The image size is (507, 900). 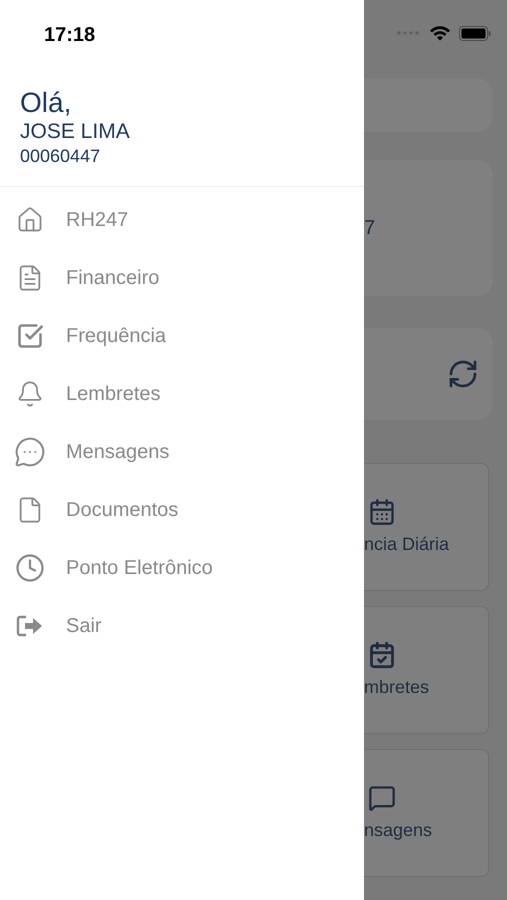 I want to click on battery-icon, so click(x=475, y=33).